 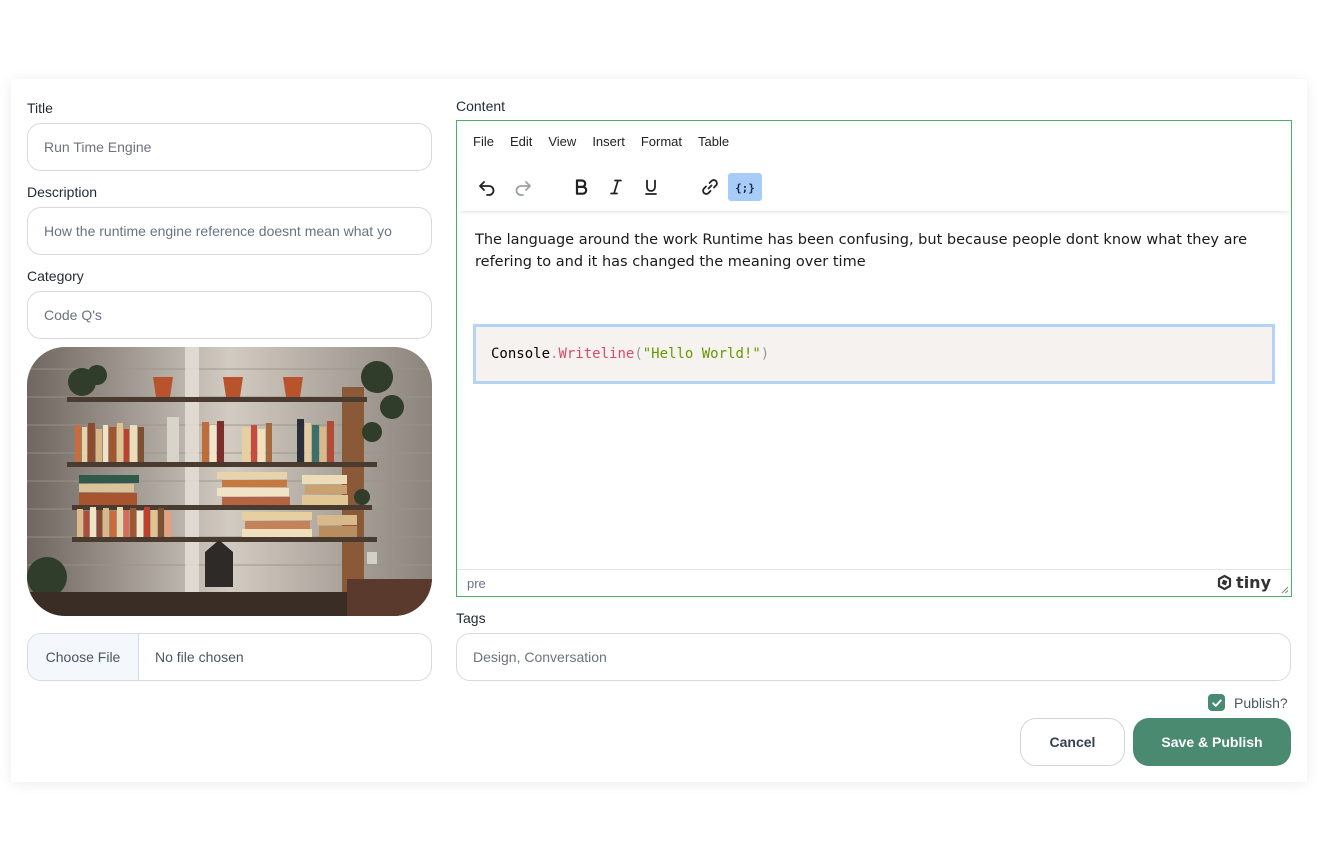 What do you see at coordinates (1284, 589) in the screenshot?
I see `resize-handle-icon` at bounding box center [1284, 589].